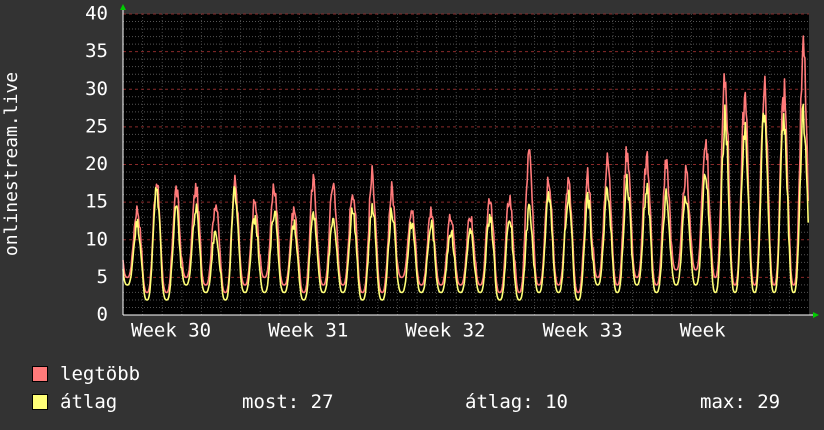 Image resolution: width=824 pixels, height=430 pixels. I want to click on x-tick-label: Week 33, so click(583, 331).